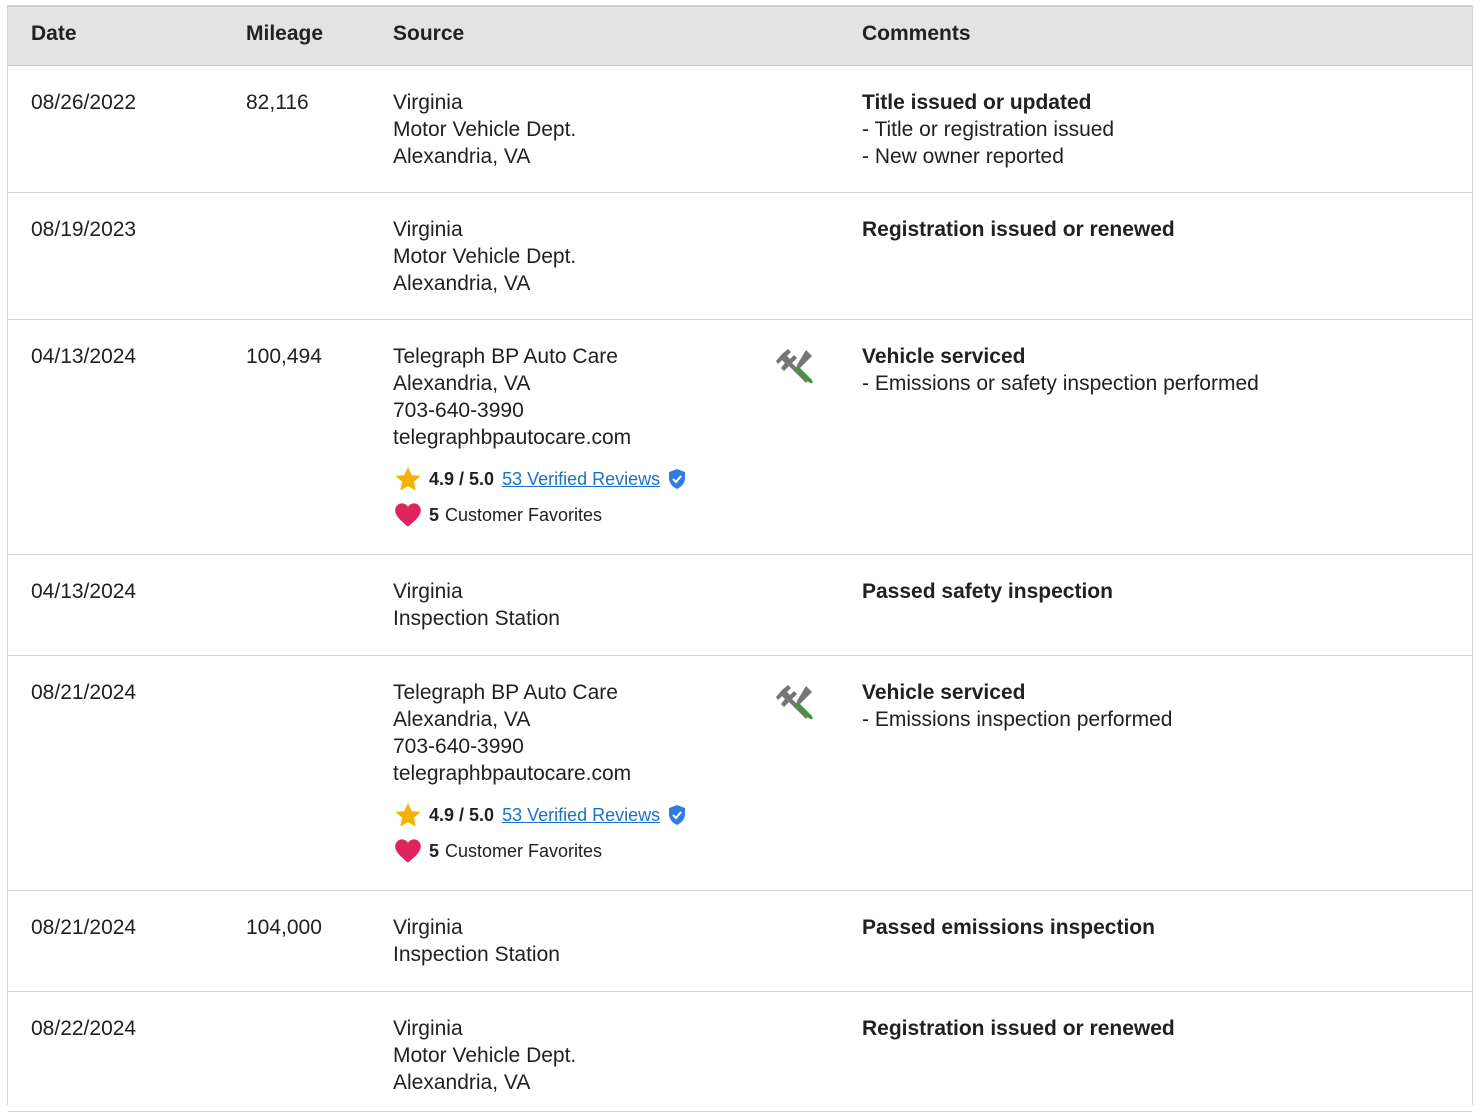 The width and height of the screenshot is (1477, 1112). Describe the element at coordinates (977, 102) in the screenshot. I see `comment-title: Title issued or updated` at that location.